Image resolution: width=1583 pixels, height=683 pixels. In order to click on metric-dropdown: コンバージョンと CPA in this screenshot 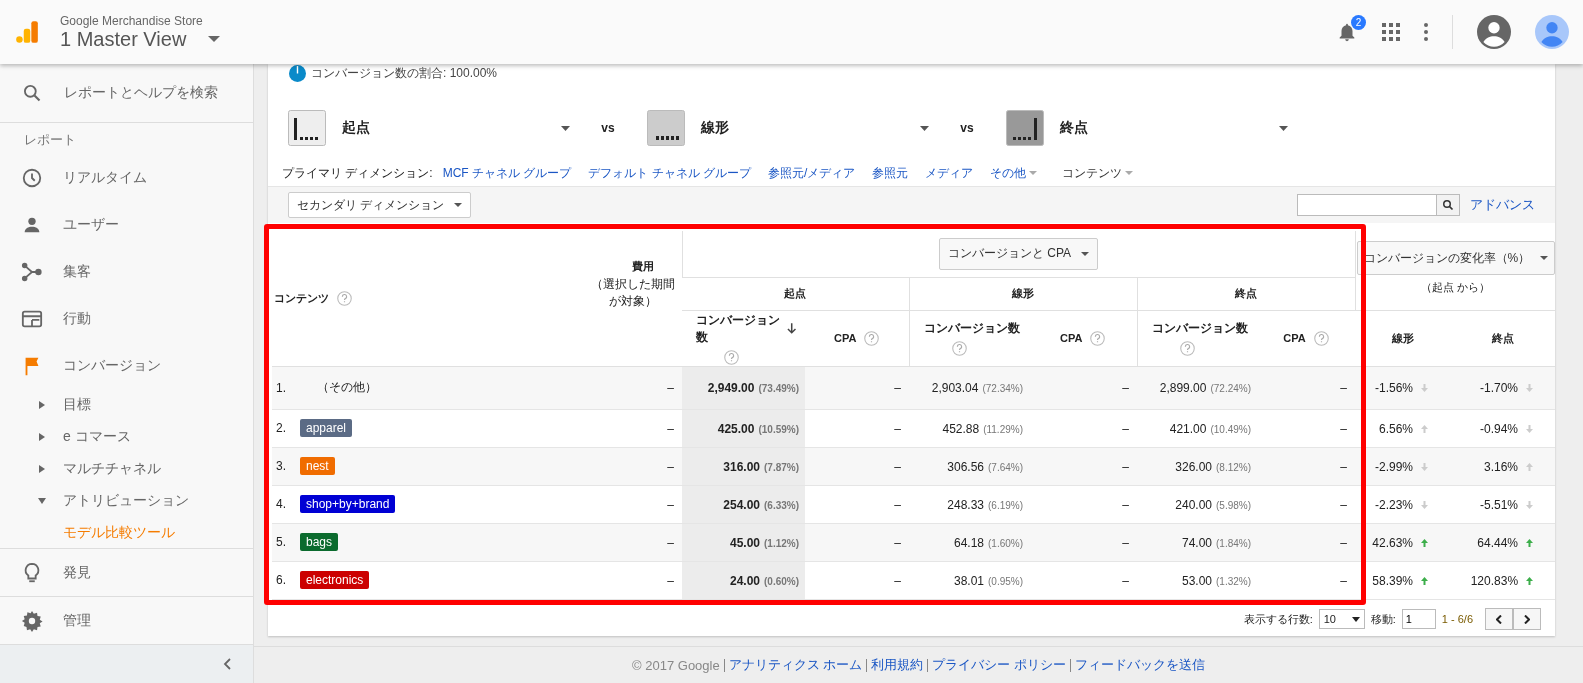, I will do `click(1018, 253)`.